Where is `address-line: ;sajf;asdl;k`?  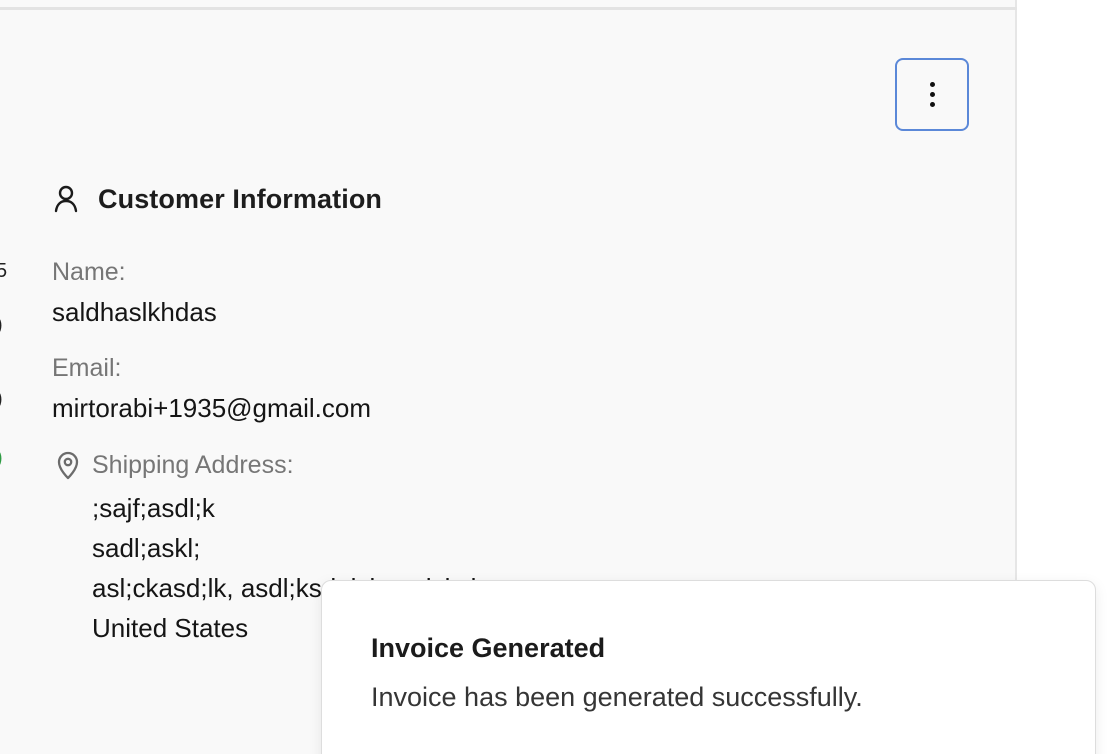 address-line: ;sajf;asdl;k is located at coordinates (153, 508).